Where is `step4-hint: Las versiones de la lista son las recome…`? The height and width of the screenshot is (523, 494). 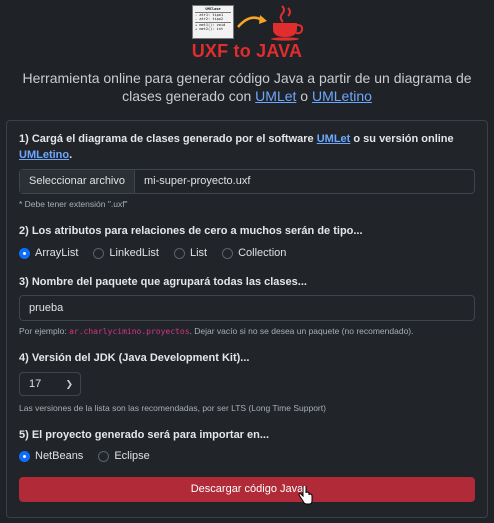
step4-hint: Las versiones de la lista son las recome… is located at coordinates (172, 408).